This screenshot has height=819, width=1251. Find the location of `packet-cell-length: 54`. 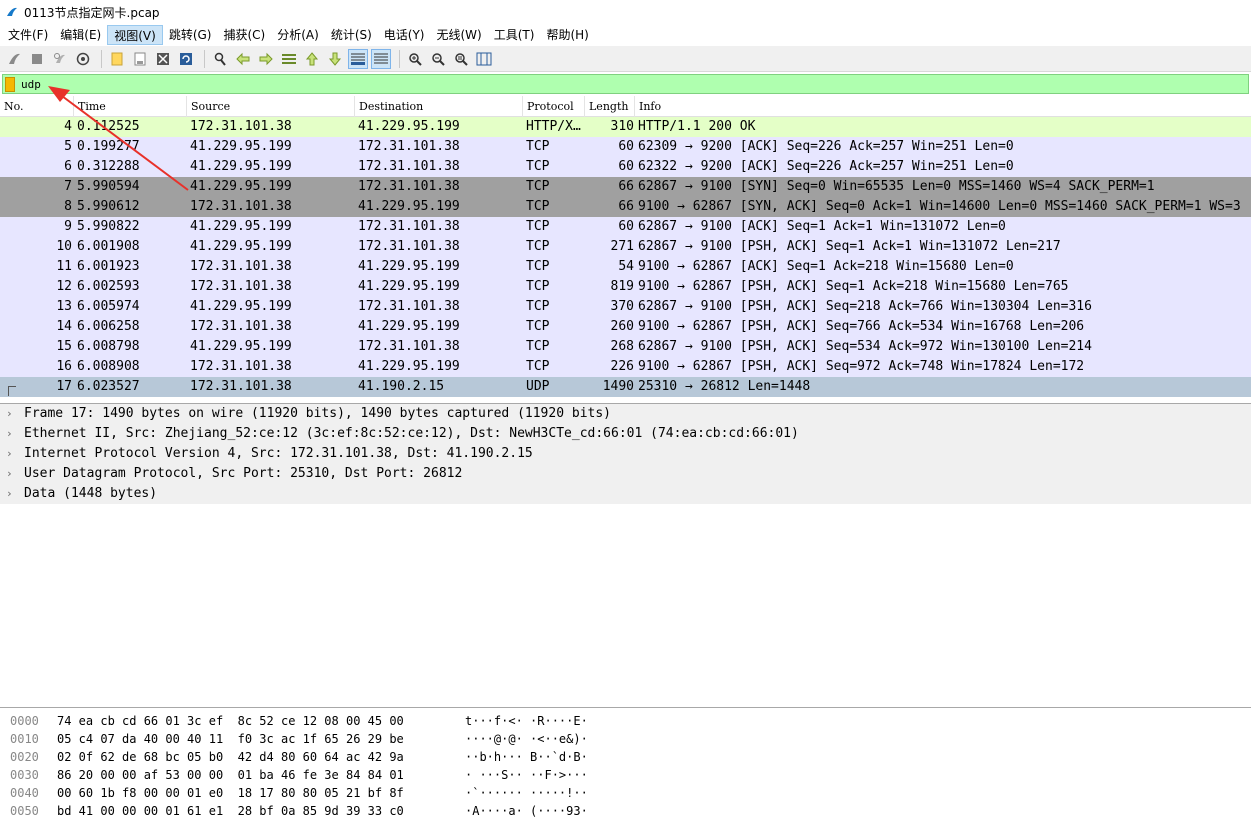

packet-cell-length: 54 is located at coordinates (626, 266).